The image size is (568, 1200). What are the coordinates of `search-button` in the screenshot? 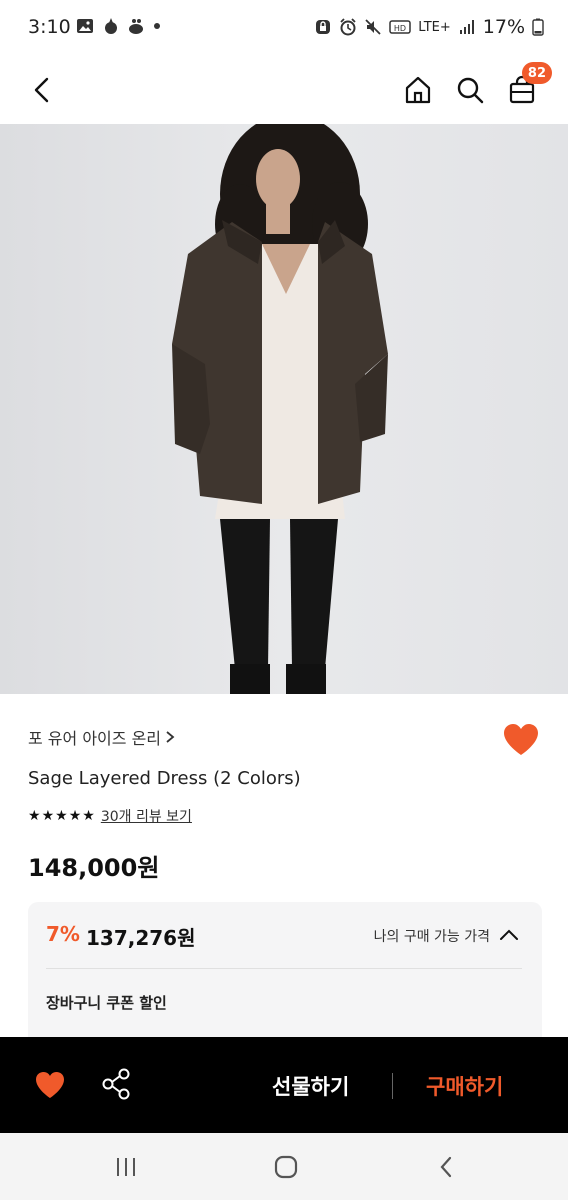 It's located at (470, 90).